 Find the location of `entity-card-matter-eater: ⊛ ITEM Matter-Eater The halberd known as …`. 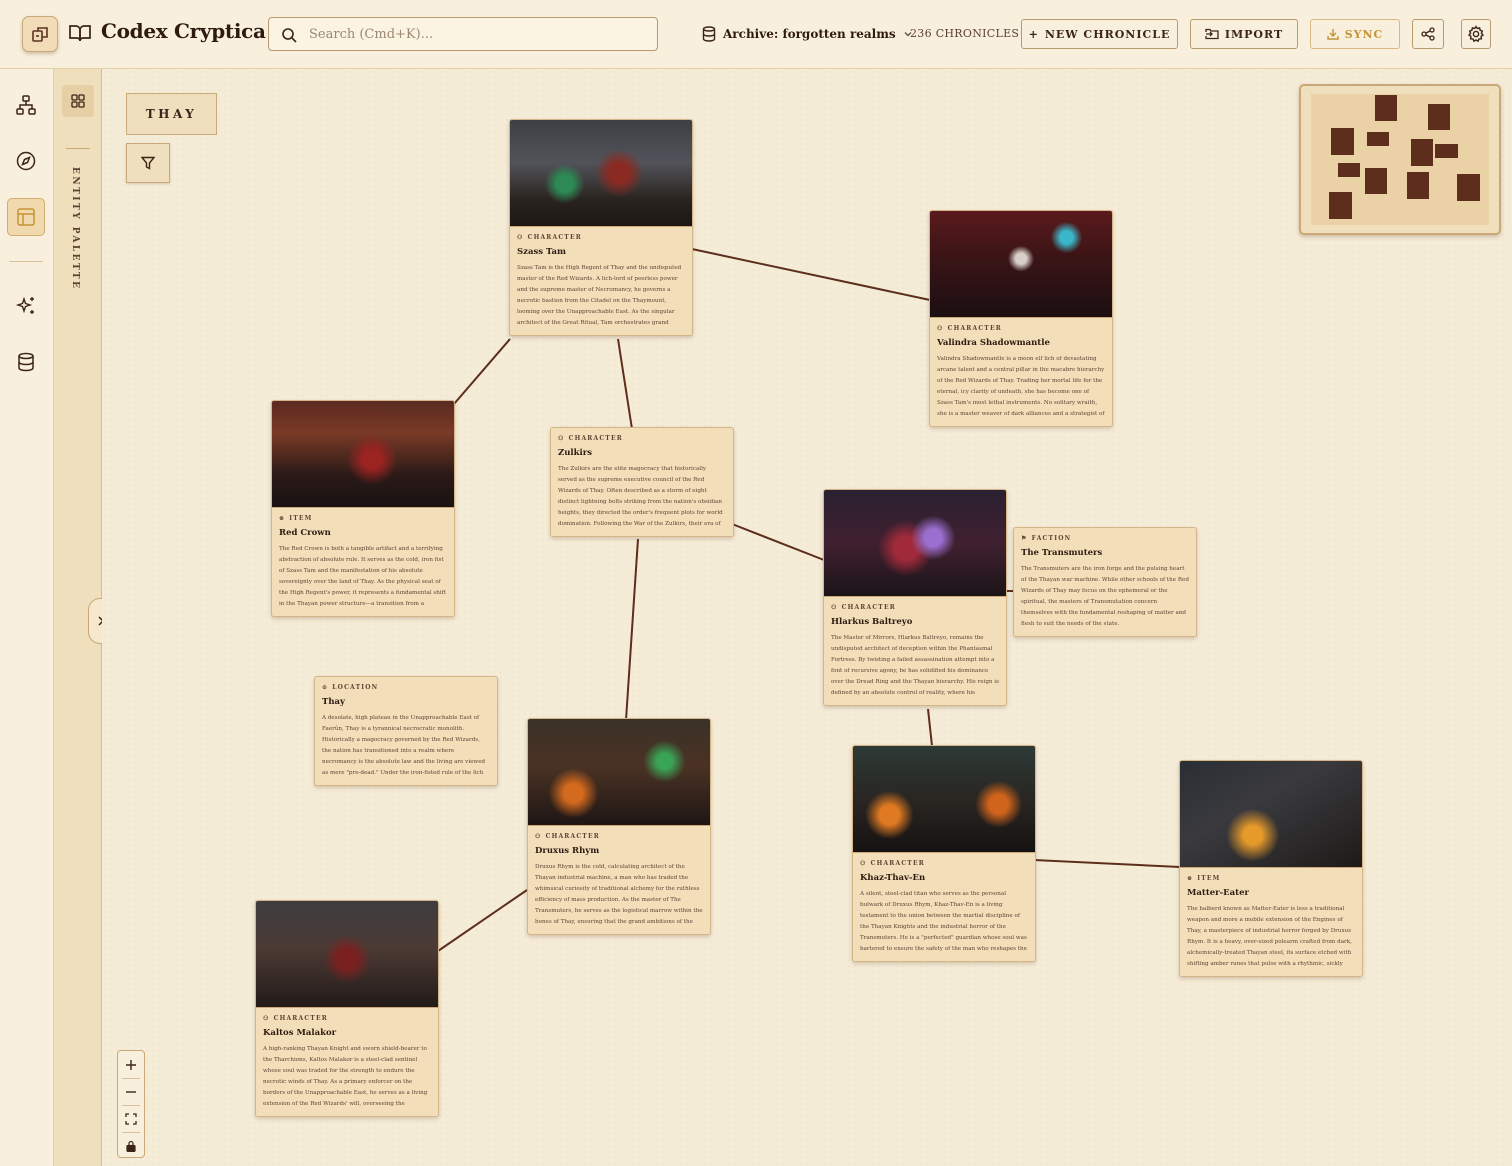

entity-card-matter-eater: ⊛ ITEM Matter-Eater The halberd known as … is located at coordinates (1271, 868).